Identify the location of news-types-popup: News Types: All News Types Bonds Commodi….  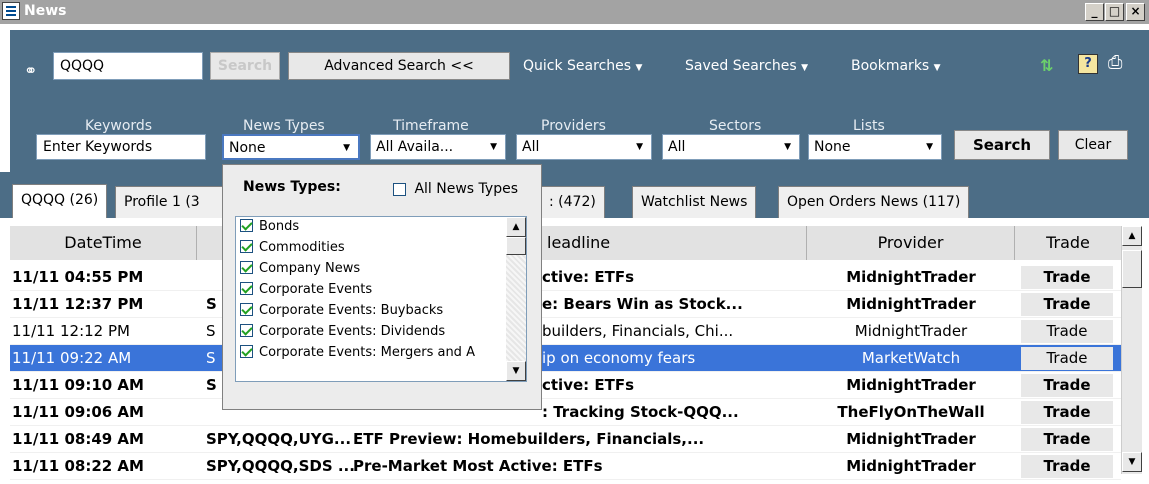
(382, 287).